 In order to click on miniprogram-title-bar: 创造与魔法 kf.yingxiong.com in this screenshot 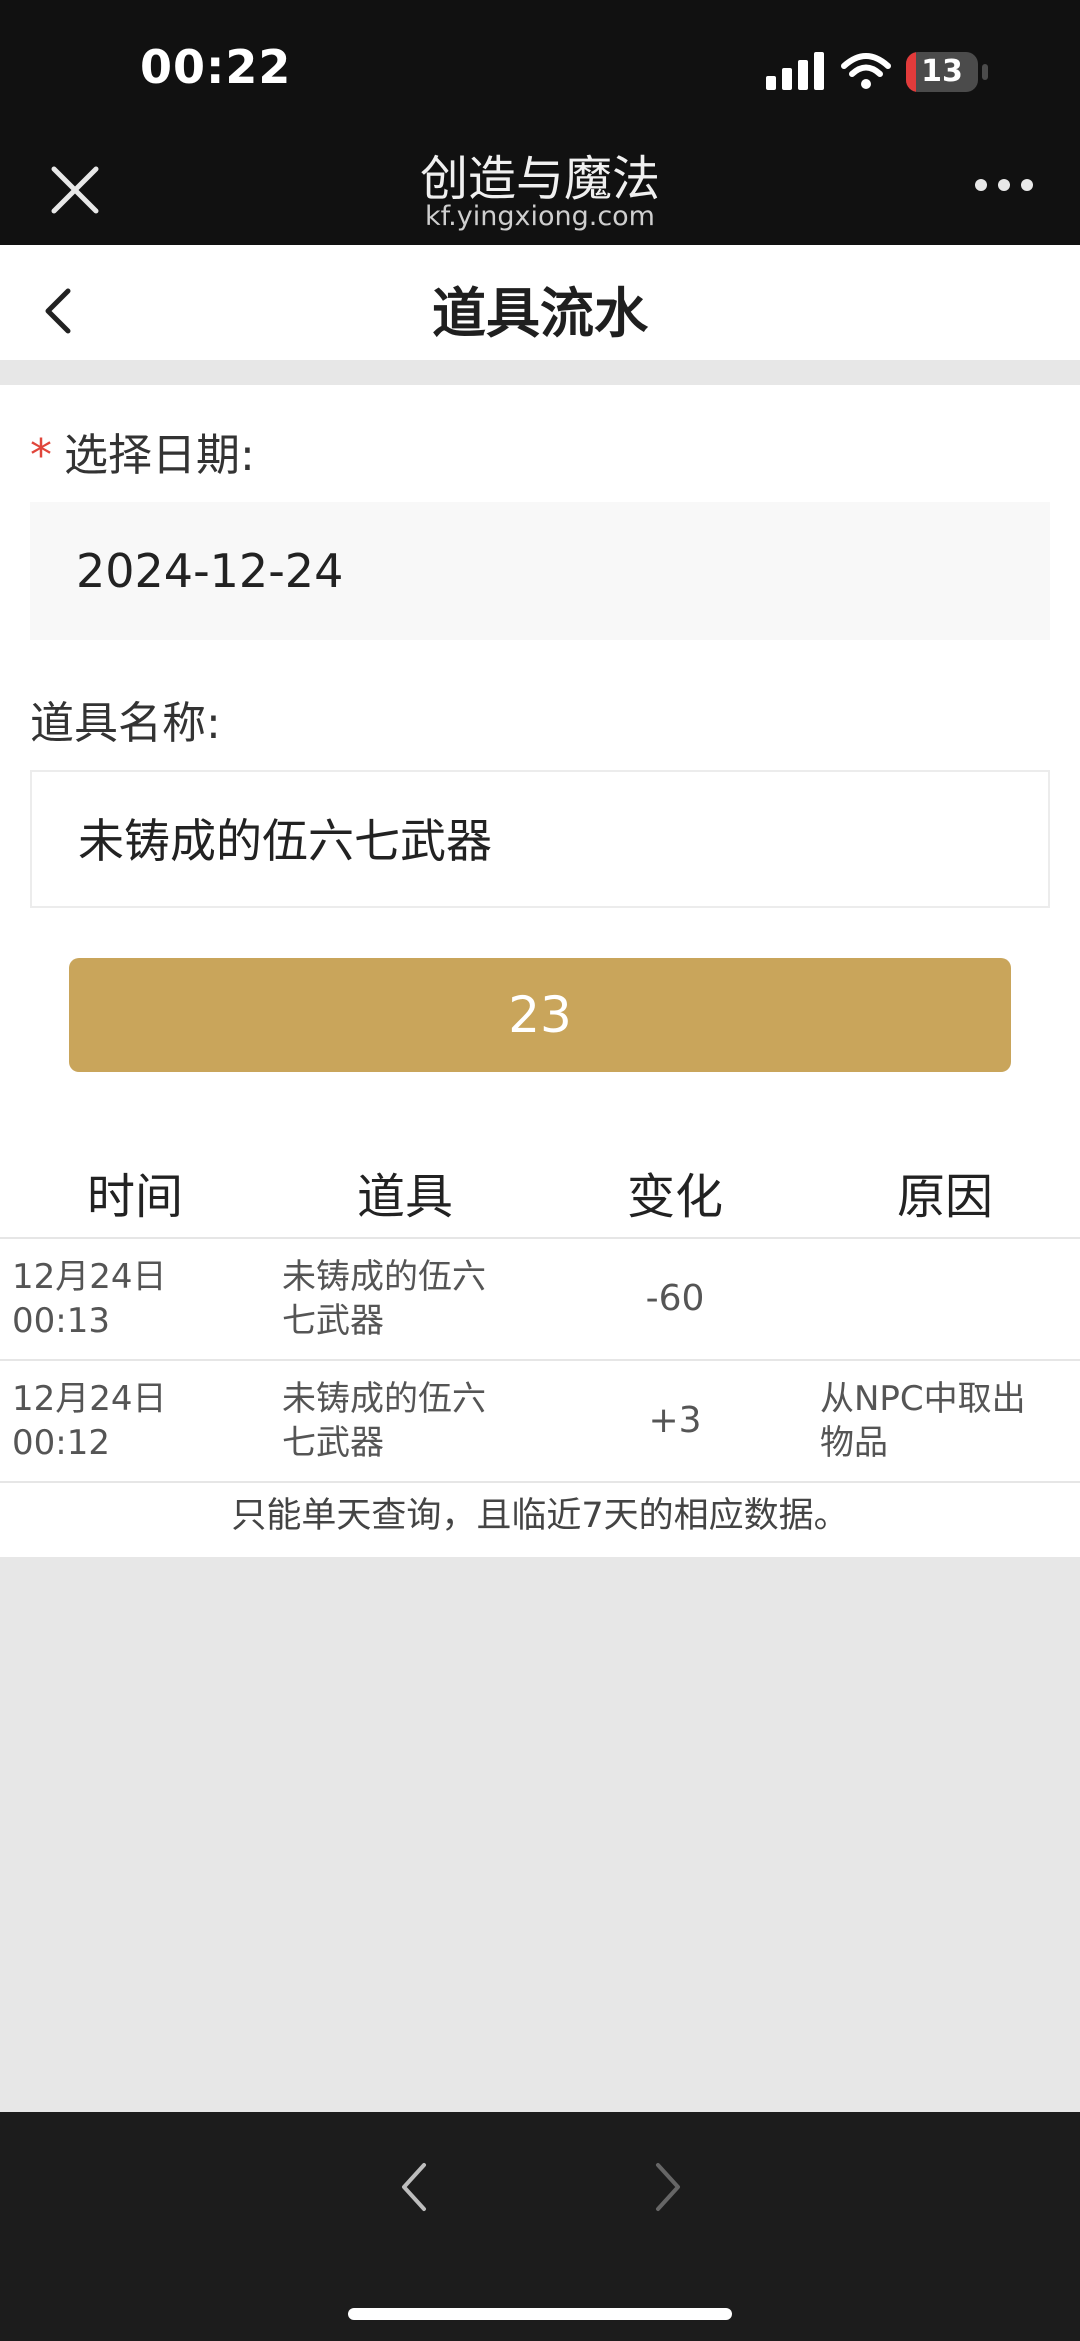, I will do `click(540, 185)`.